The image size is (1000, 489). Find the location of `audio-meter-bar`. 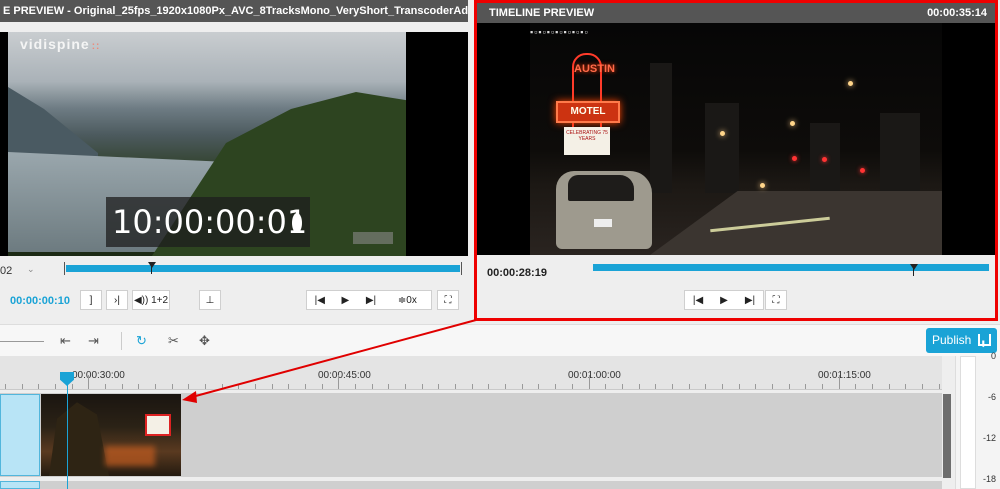

audio-meter-bar is located at coordinates (968, 422).